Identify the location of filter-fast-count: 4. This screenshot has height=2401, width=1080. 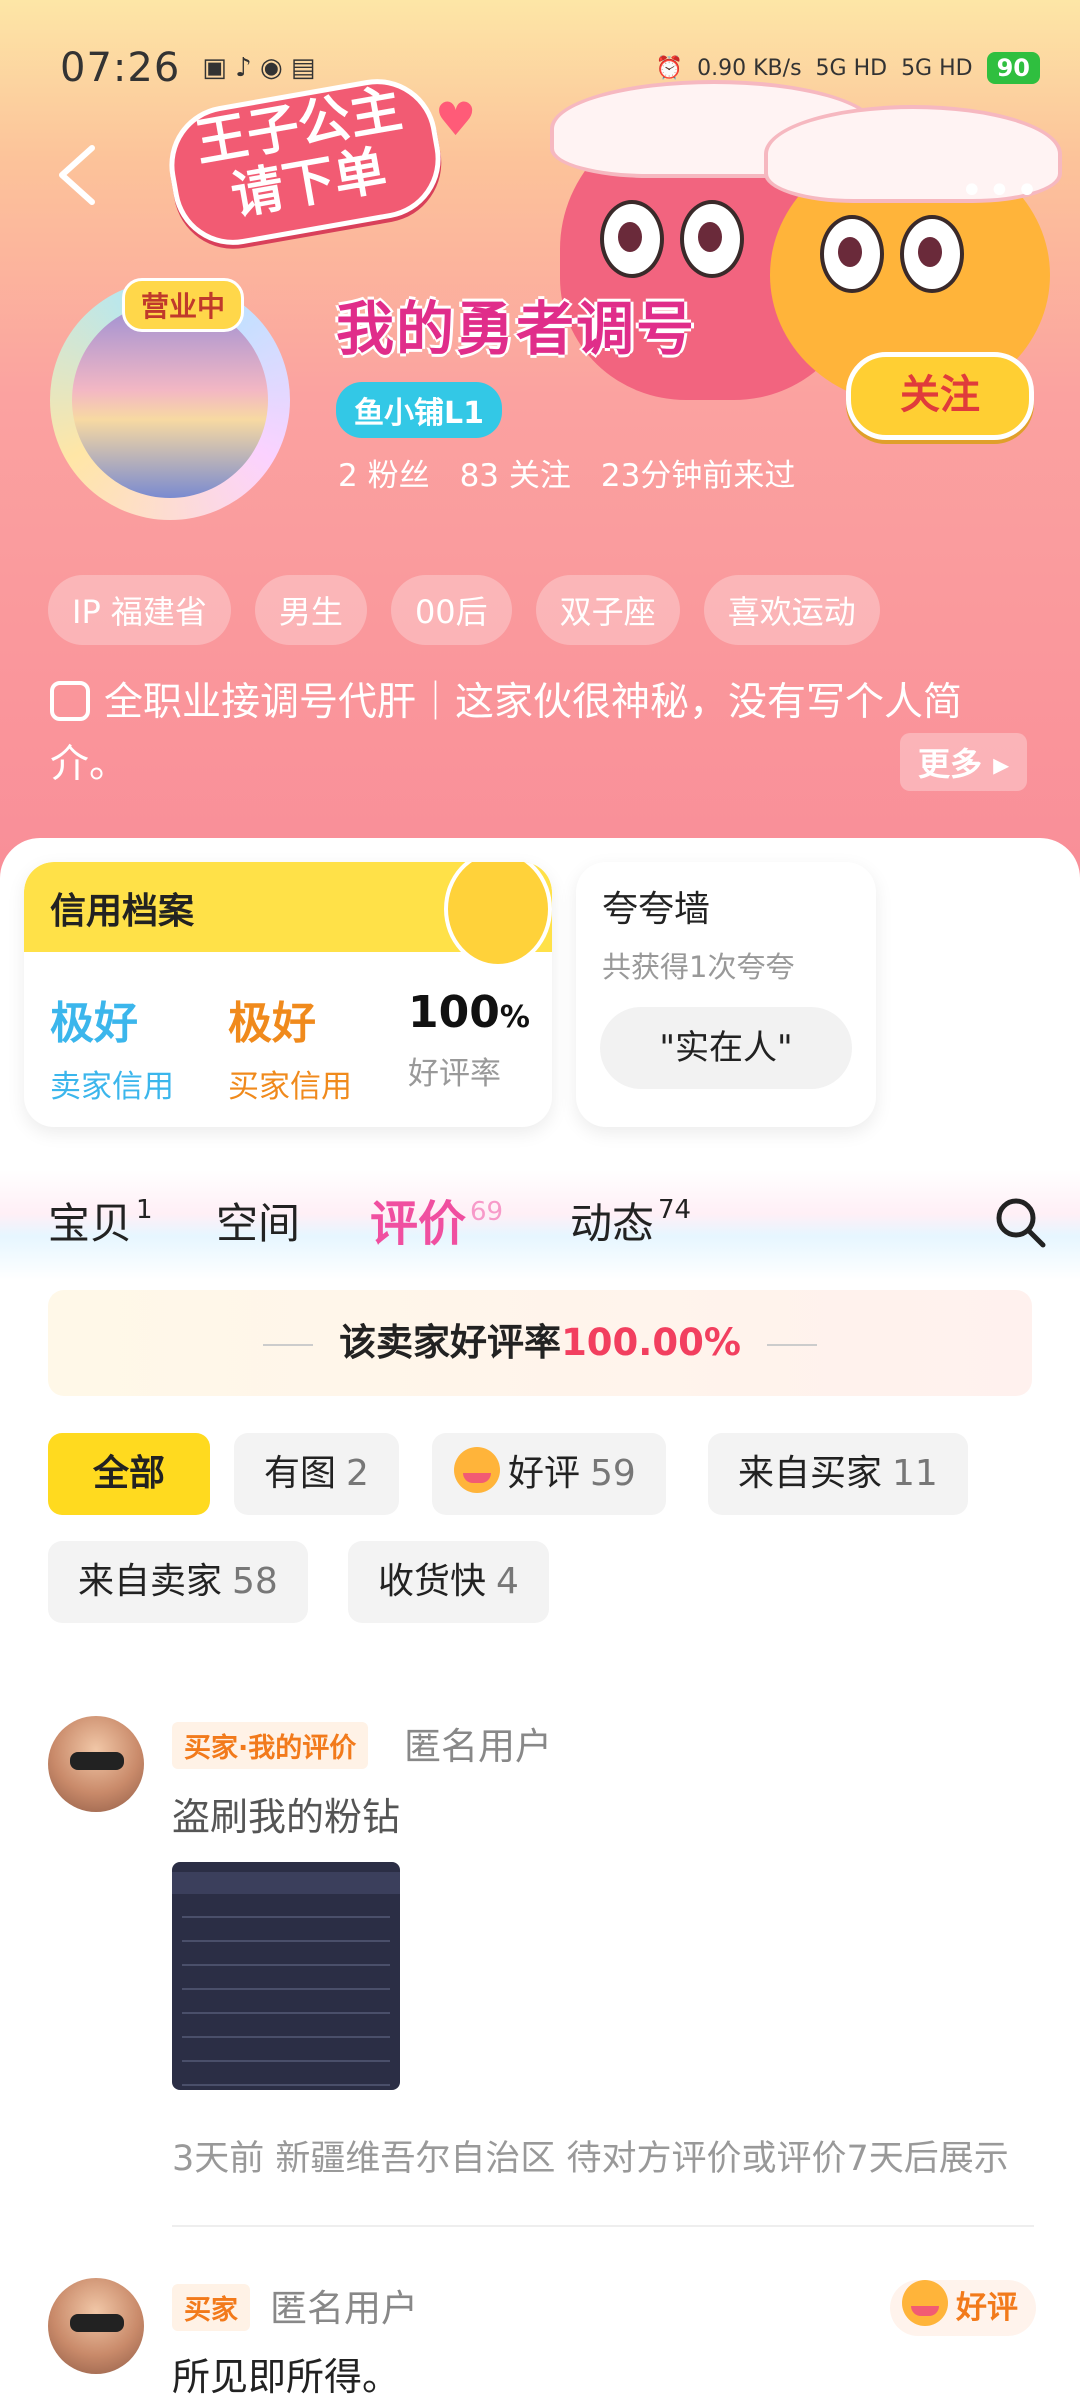
(507, 1581).